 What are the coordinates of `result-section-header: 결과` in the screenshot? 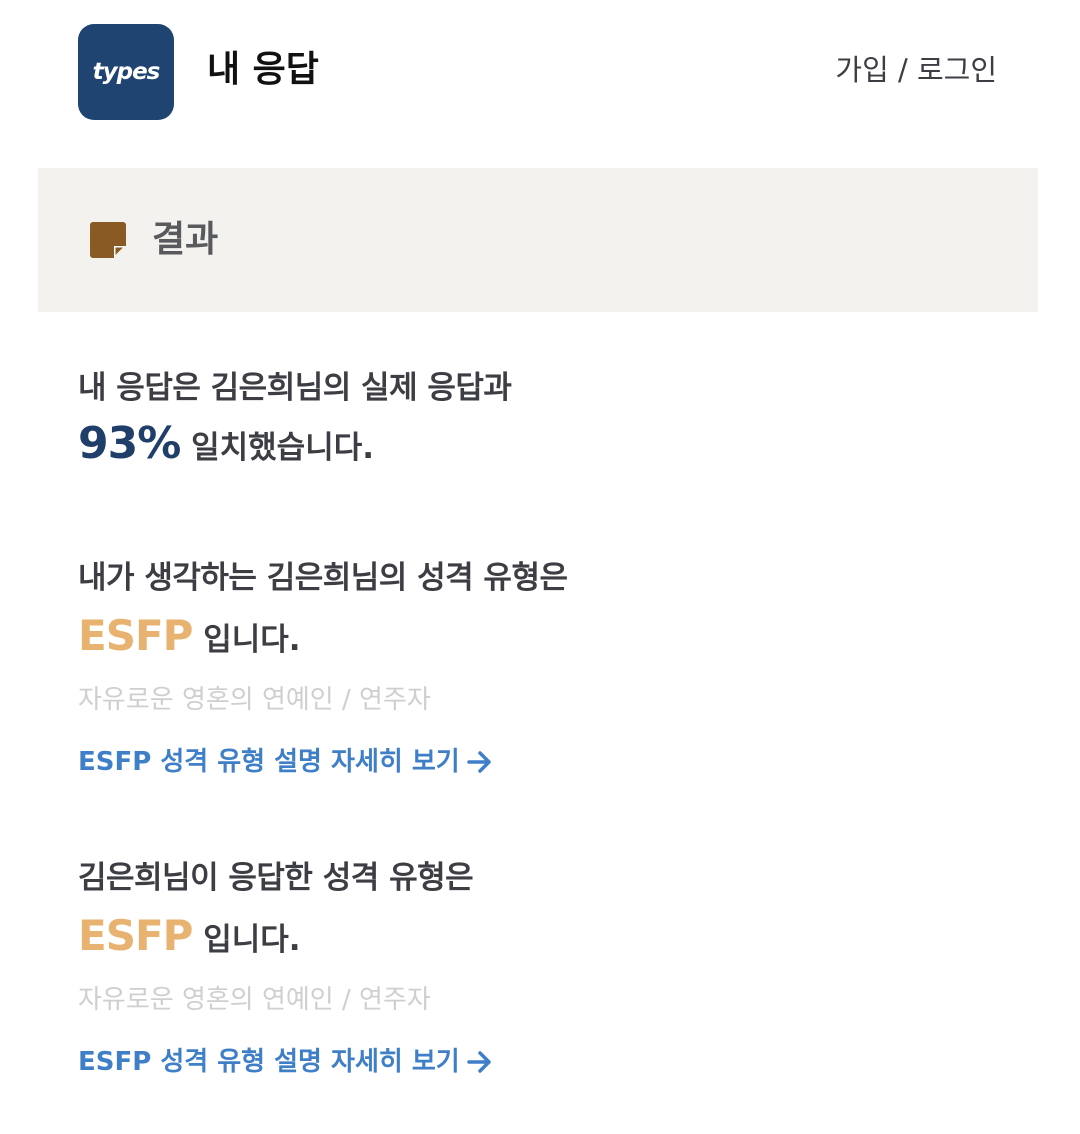 It's located at (538, 240).